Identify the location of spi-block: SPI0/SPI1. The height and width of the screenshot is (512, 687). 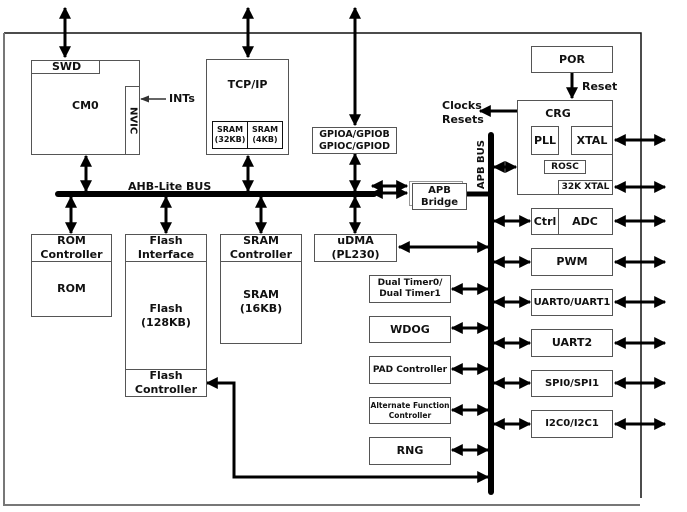
(572, 383).